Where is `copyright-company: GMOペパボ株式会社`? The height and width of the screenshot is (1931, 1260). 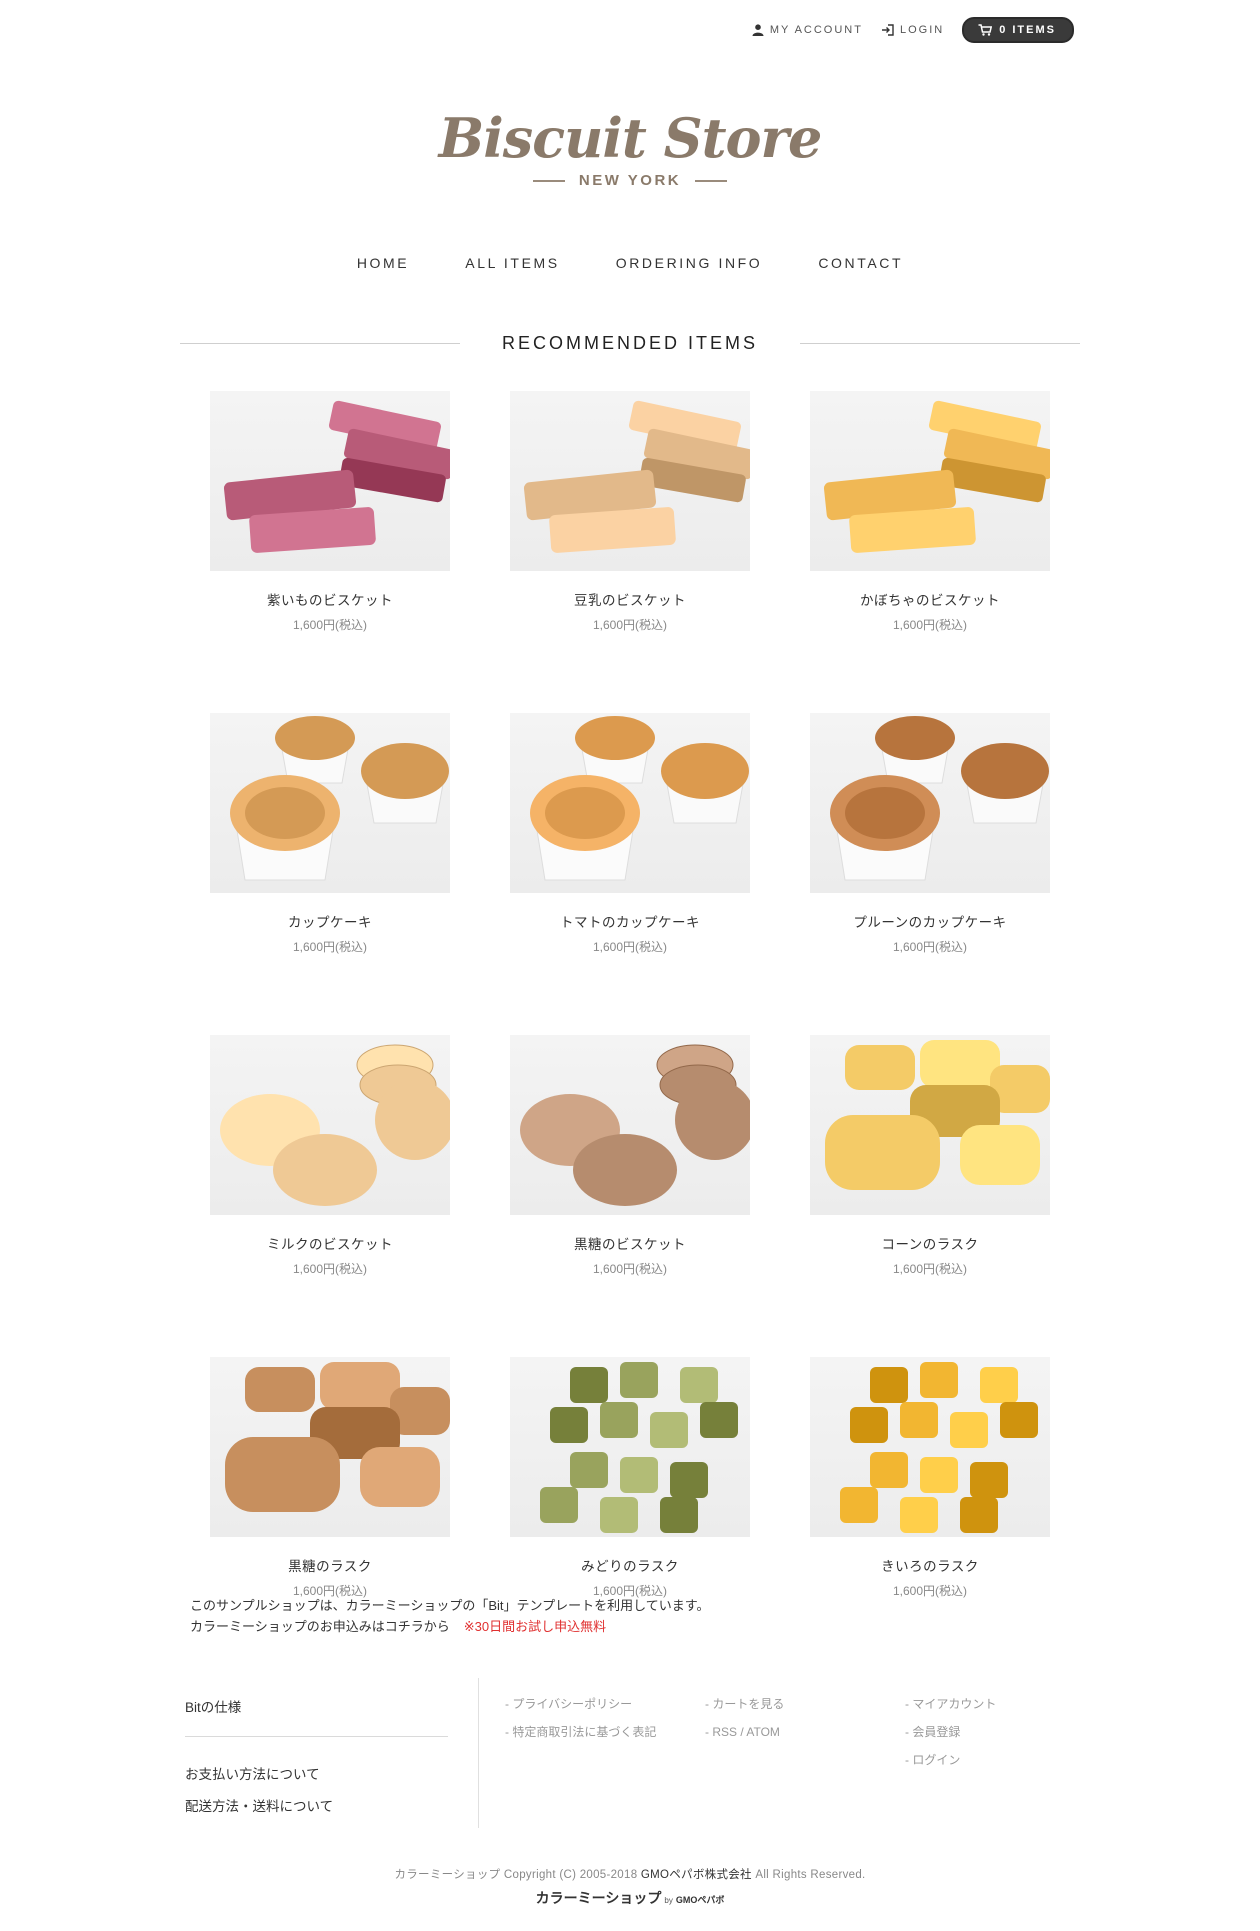 copyright-company: GMOペパボ株式会社 is located at coordinates (696, 1875).